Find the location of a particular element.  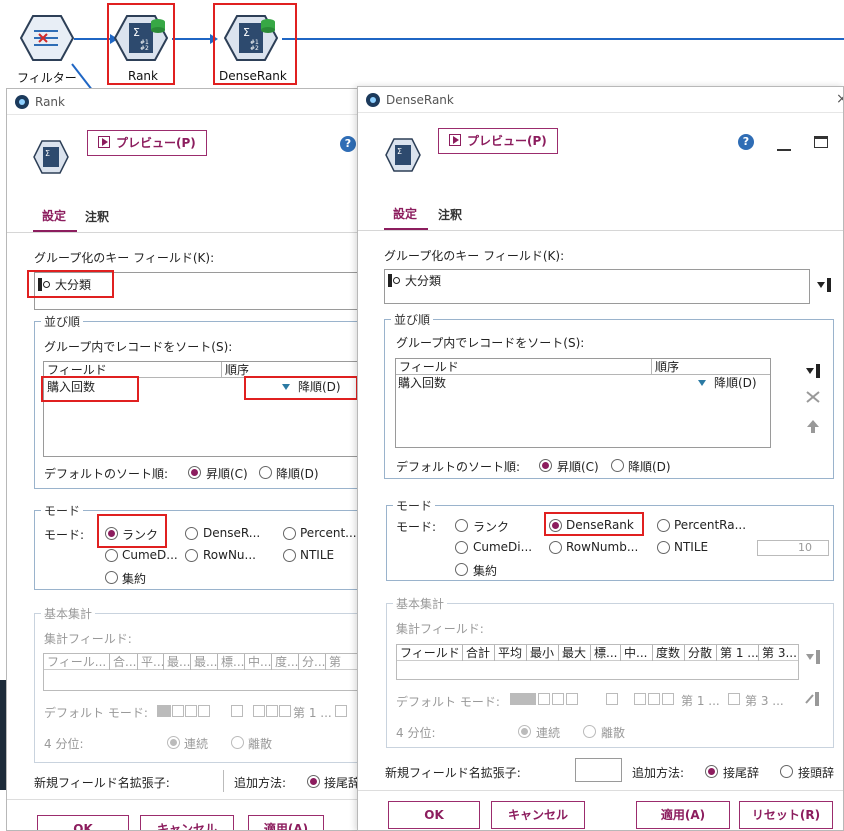

new-field-suffix-input is located at coordinates (598, 770).